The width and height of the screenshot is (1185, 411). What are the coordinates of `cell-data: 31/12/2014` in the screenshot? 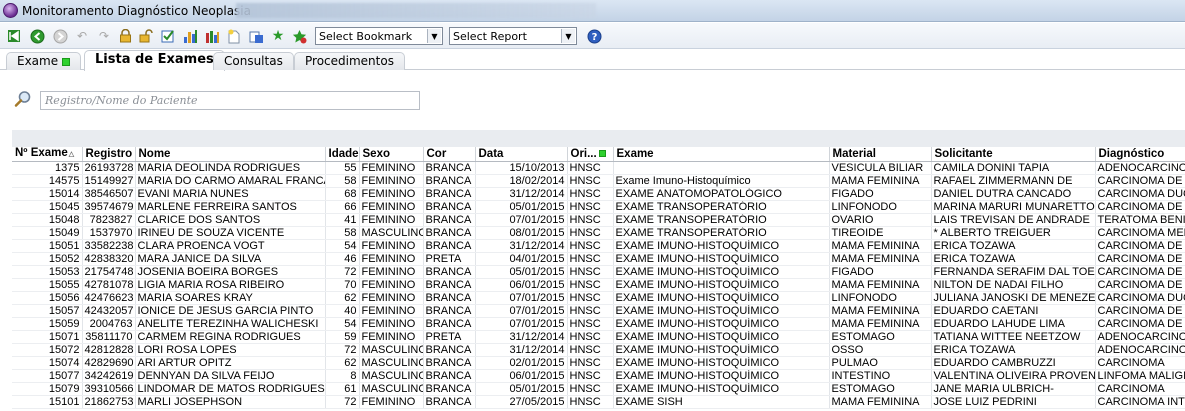 It's located at (521, 246).